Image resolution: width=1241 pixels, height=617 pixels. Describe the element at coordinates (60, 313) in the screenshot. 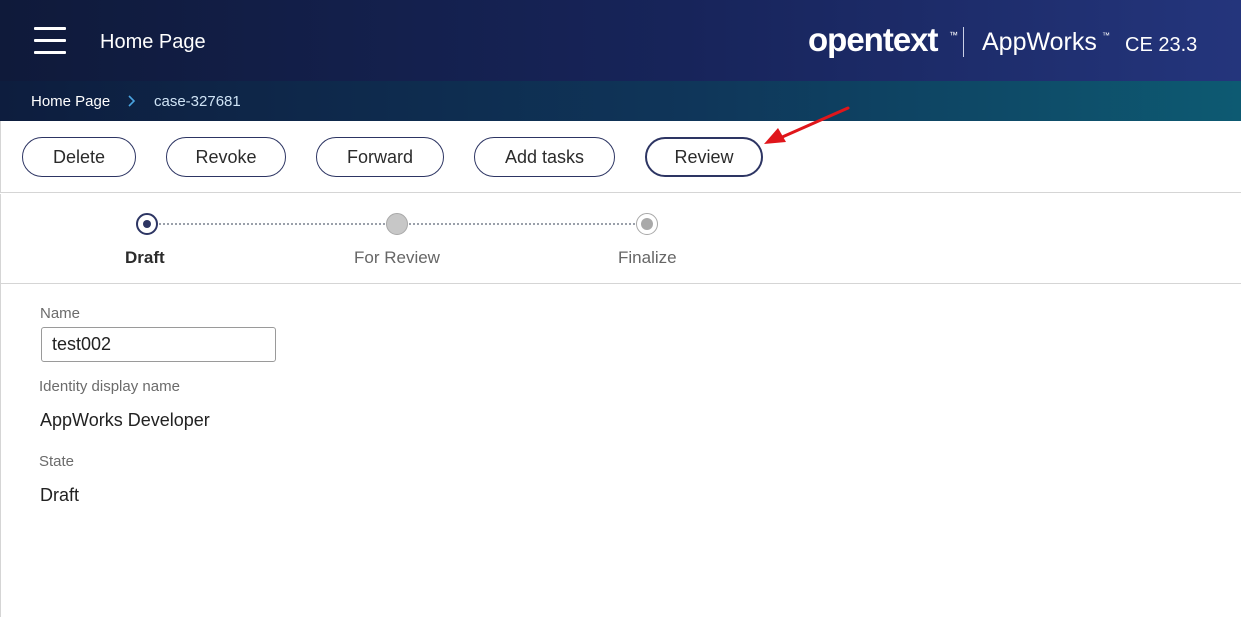

I see `name-label: Name` at that location.